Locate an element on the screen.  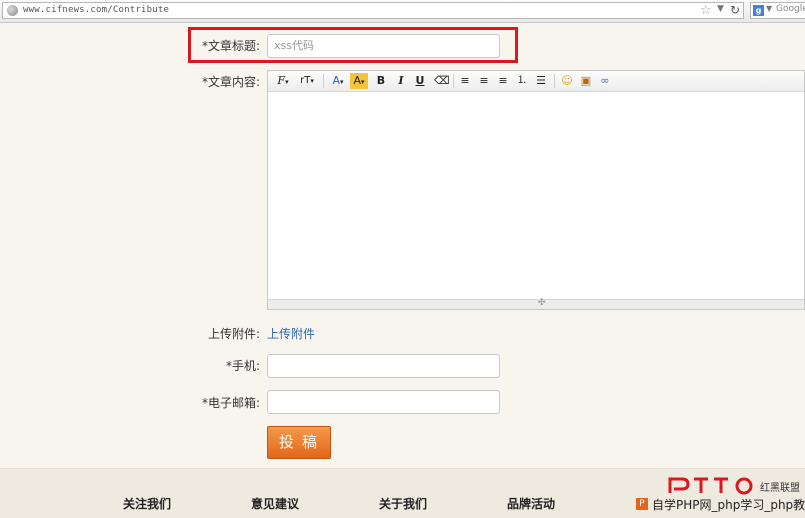
align-center-icon: ≡ is located at coordinates (484, 81).